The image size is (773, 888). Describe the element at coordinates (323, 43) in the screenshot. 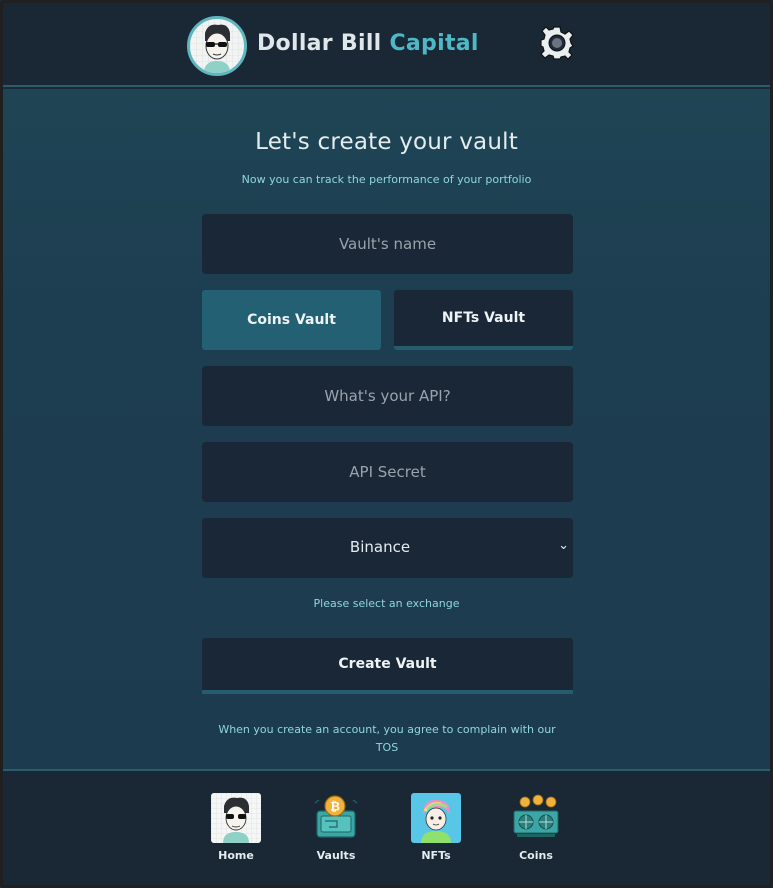

I see `brand-name-part1: Dollar Bill` at that location.